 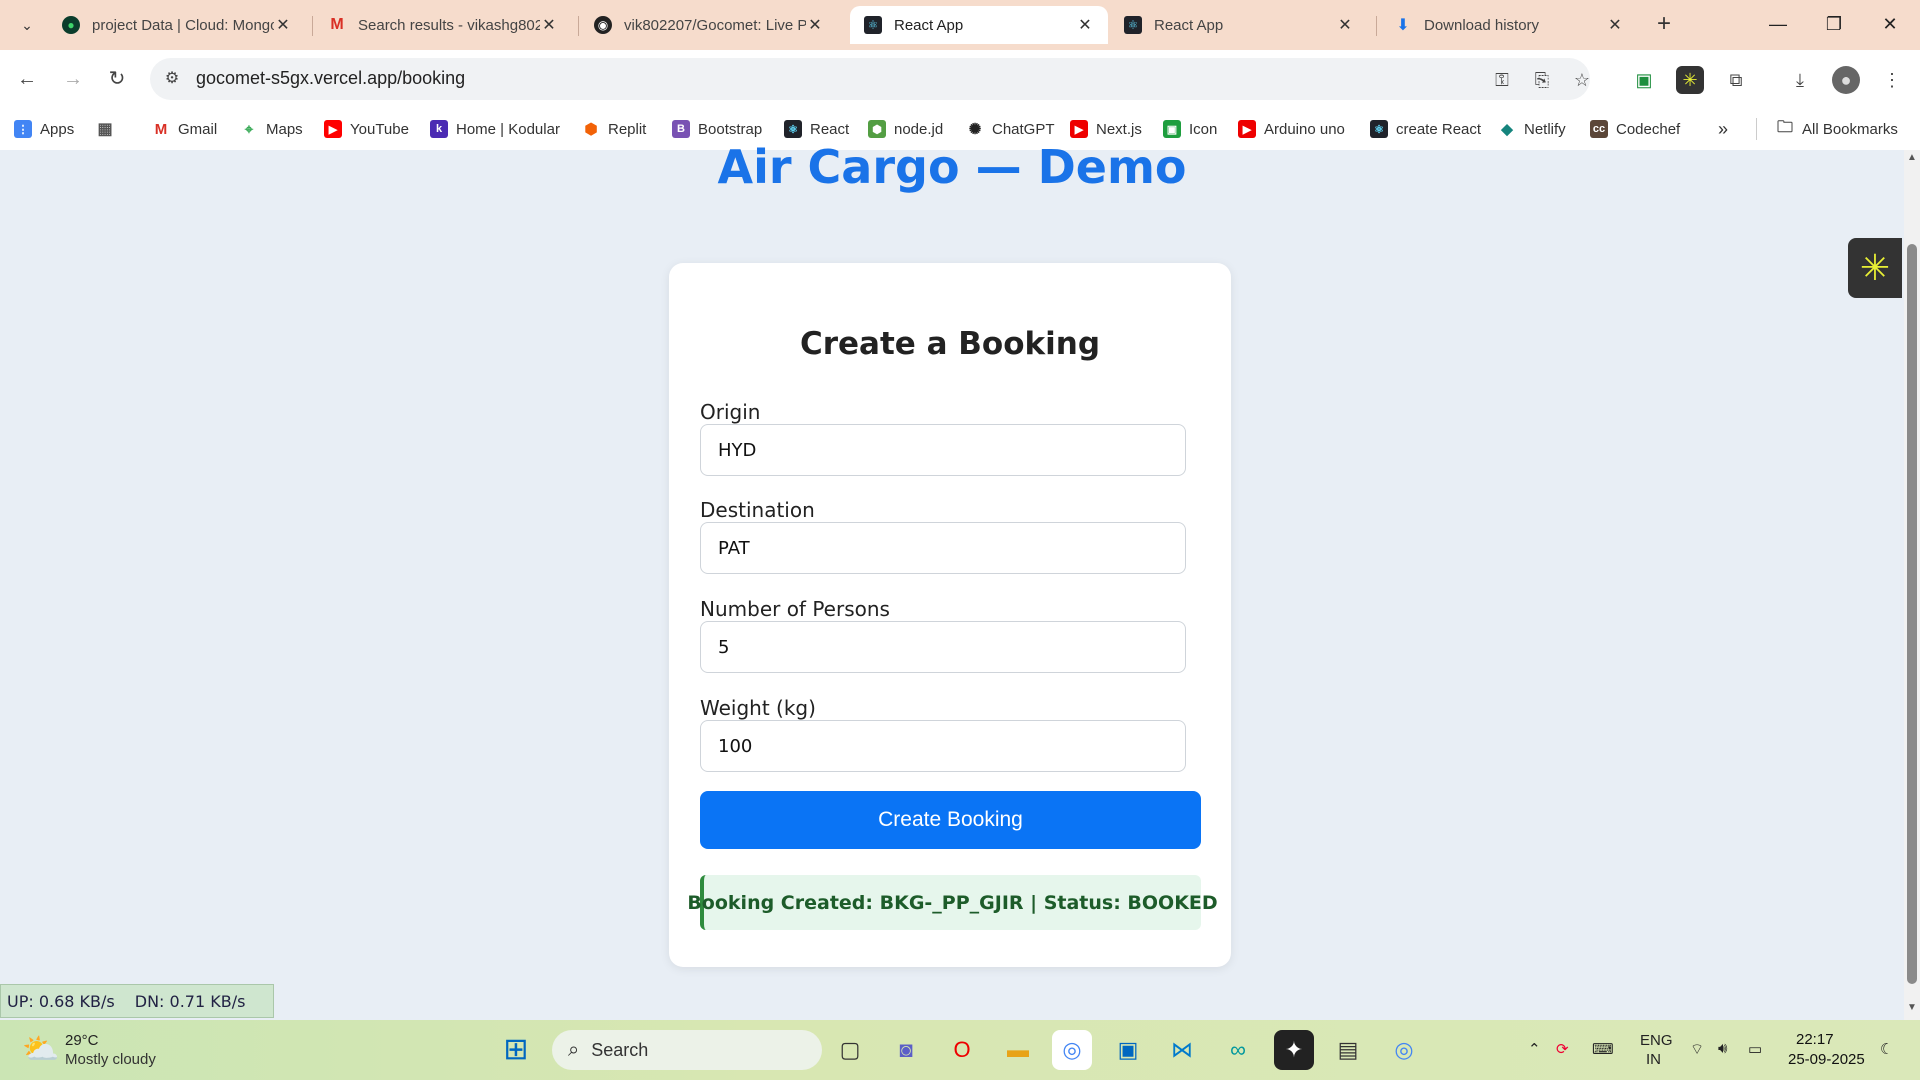 What do you see at coordinates (23, 129) in the screenshot?
I see `apps-grid-icon: ⋮` at bounding box center [23, 129].